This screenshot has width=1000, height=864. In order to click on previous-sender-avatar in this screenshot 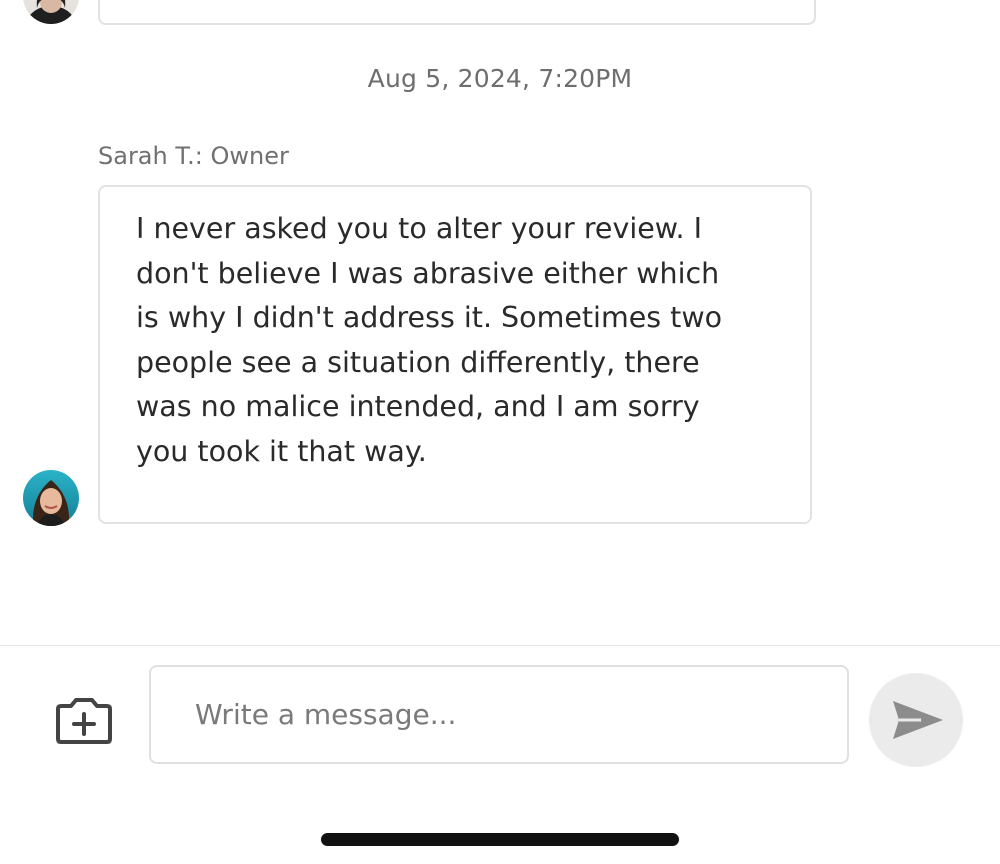, I will do `click(51, 12)`.